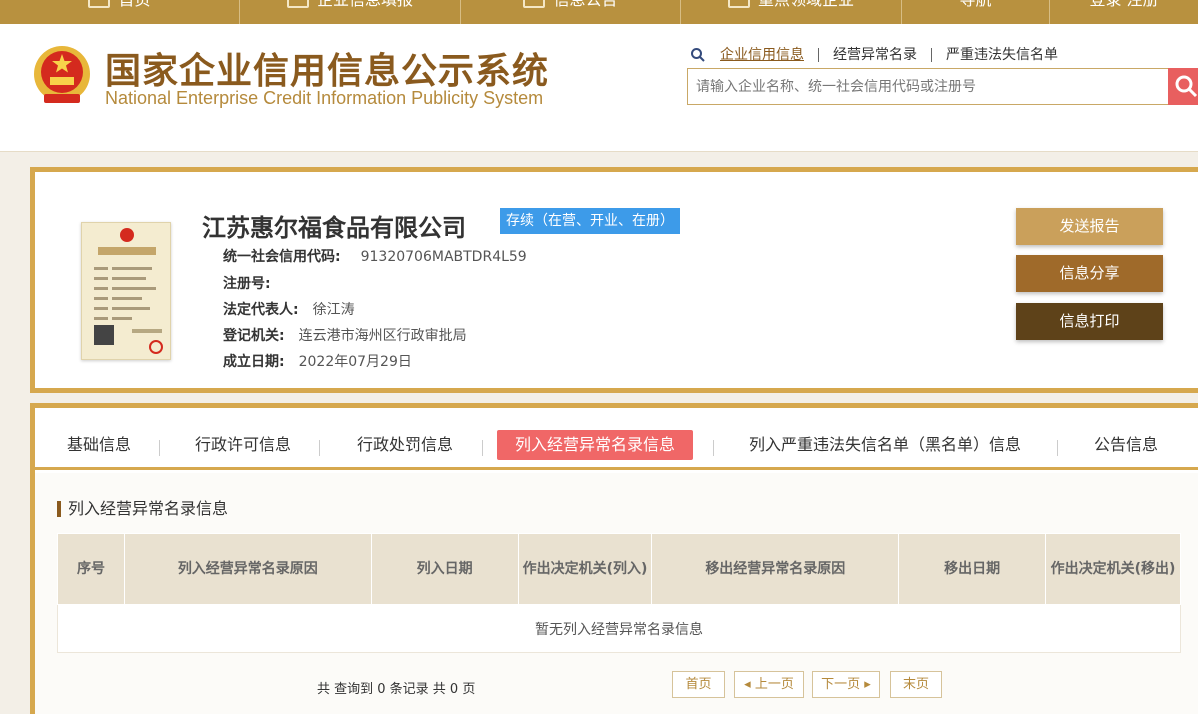 The height and width of the screenshot is (714, 1198). I want to click on next-page-label: 下一页, so click(841, 684).